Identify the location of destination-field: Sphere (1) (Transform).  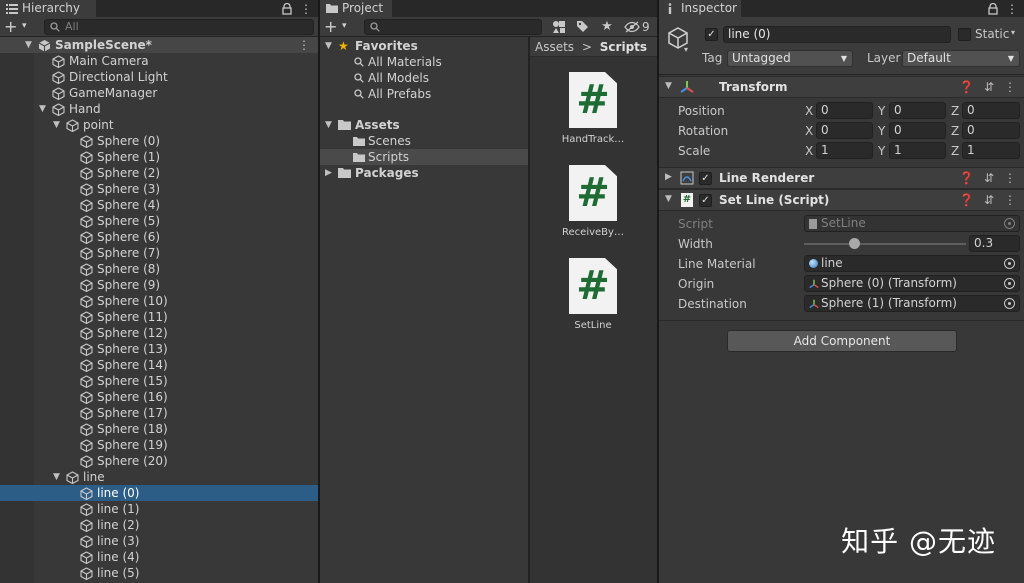
(912, 303).